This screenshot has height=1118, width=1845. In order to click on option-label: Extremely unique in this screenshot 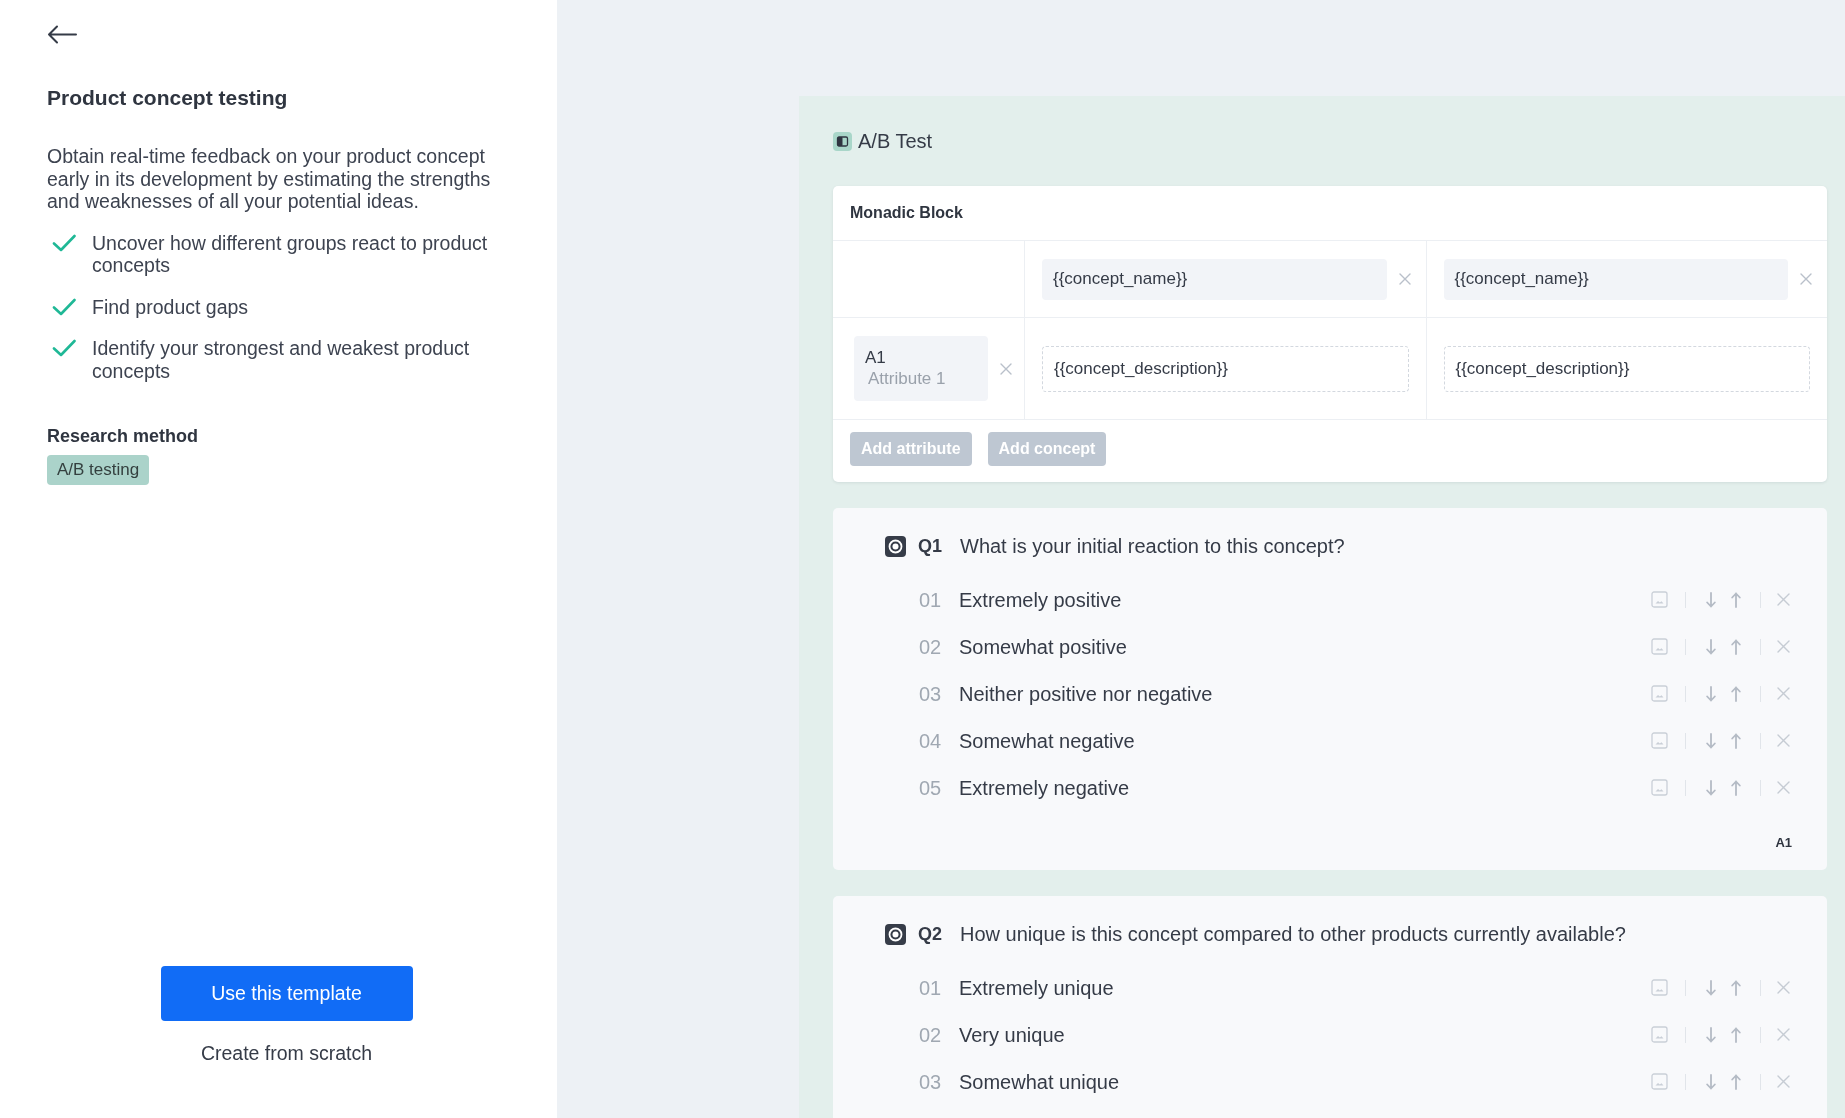, I will do `click(1036, 987)`.